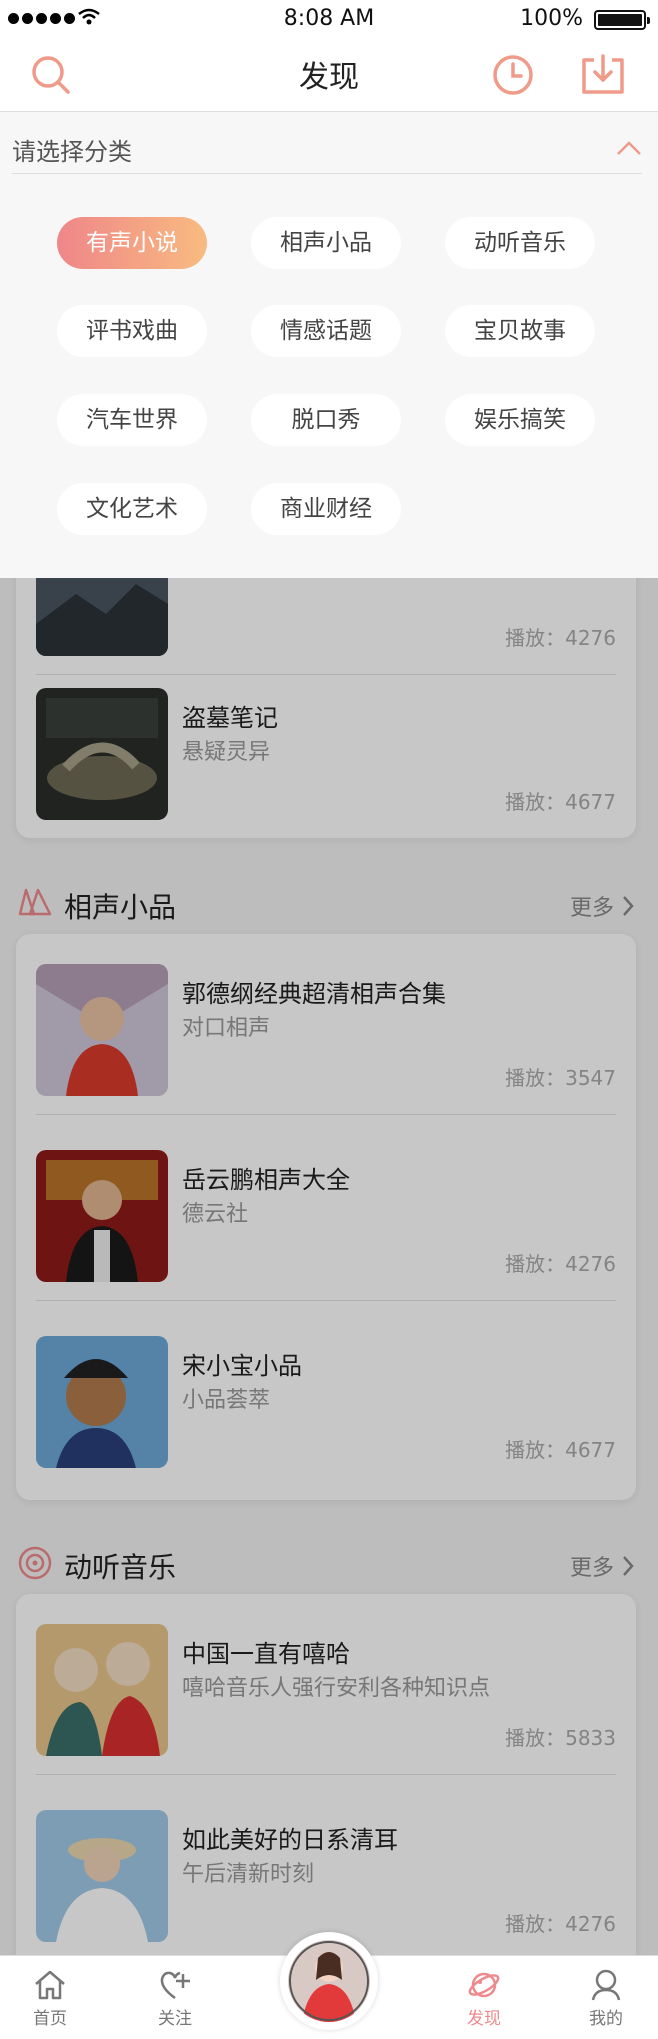 Image resolution: width=658 pixels, height=2039 pixels. I want to click on battery-percentage: 100%, so click(551, 18).